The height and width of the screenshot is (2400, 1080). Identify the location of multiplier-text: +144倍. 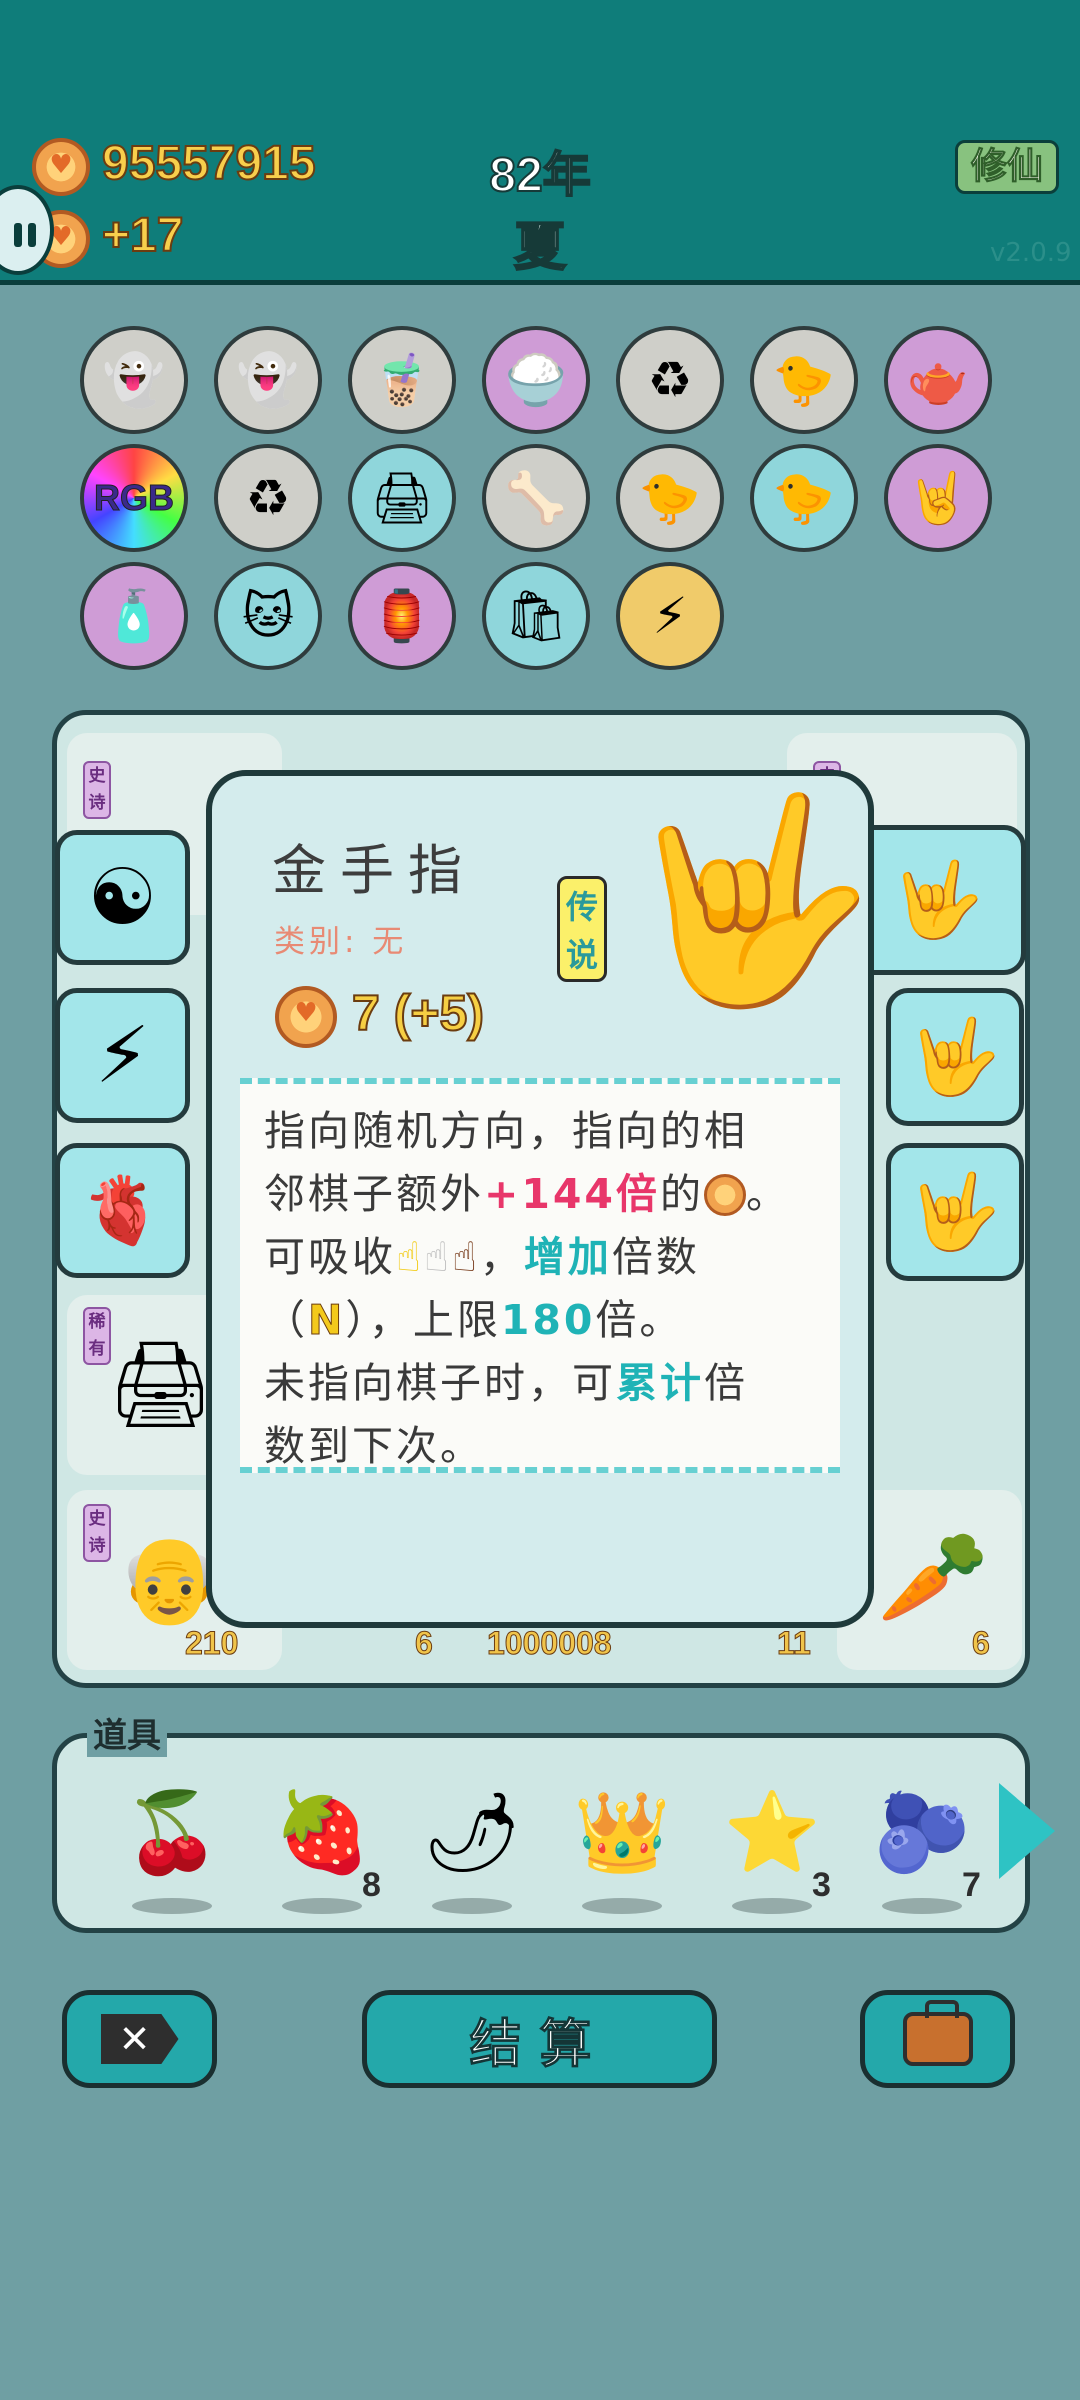
(572, 1194).